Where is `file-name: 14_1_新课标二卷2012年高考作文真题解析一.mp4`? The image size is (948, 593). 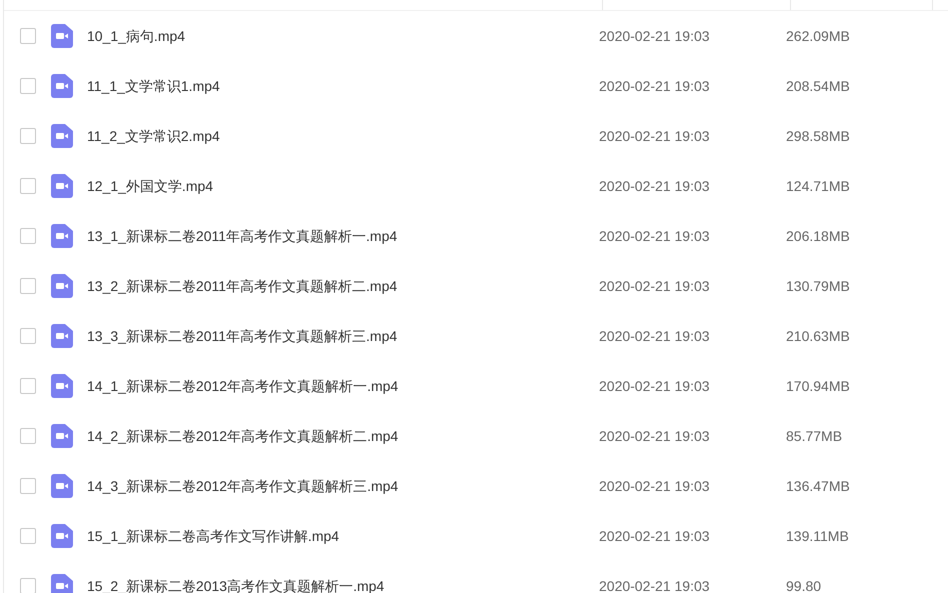
file-name: 14_1_新课标二卷2012年高考作文真题解析一.mp4 is located at coordinates (343, 386).